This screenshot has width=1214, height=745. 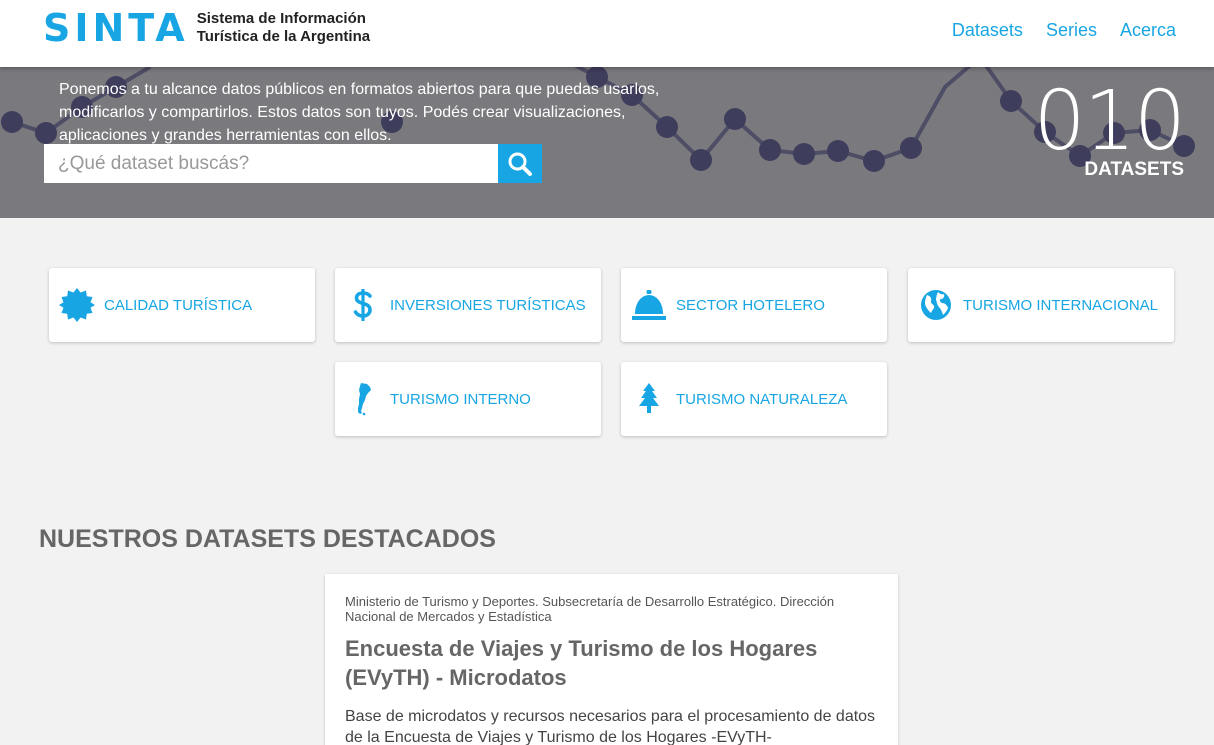 What do you see at coordinates (649, 399) in the screenshot?
I see `tree-icon` at bounding box center [649, 399].